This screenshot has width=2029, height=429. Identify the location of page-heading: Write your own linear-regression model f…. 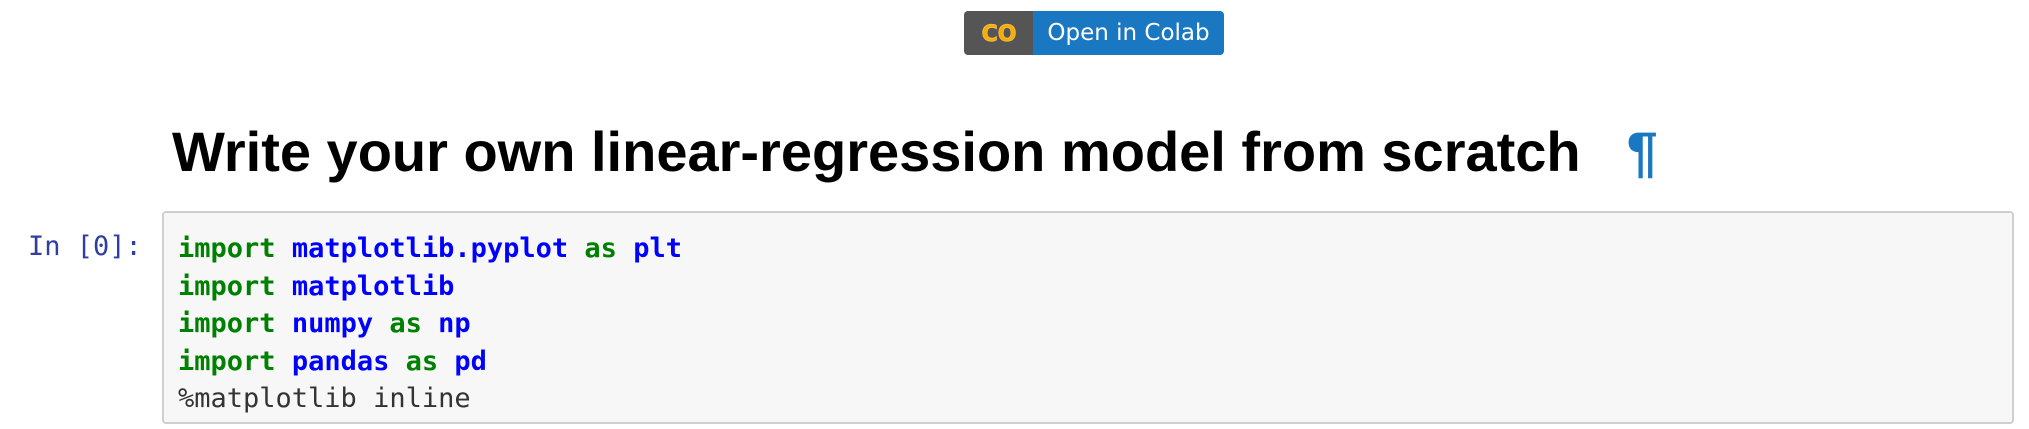
(915, 151).